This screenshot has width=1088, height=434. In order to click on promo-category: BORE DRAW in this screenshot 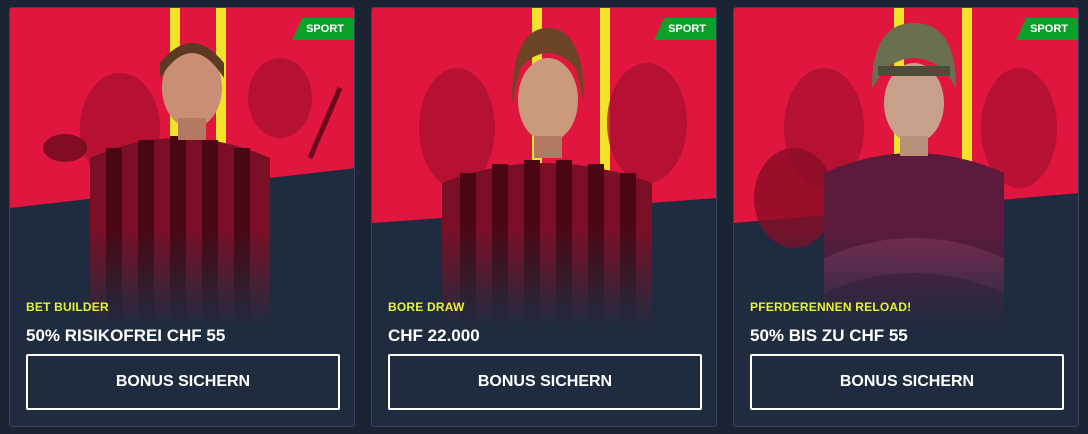, I will do `click(426, 307)`.